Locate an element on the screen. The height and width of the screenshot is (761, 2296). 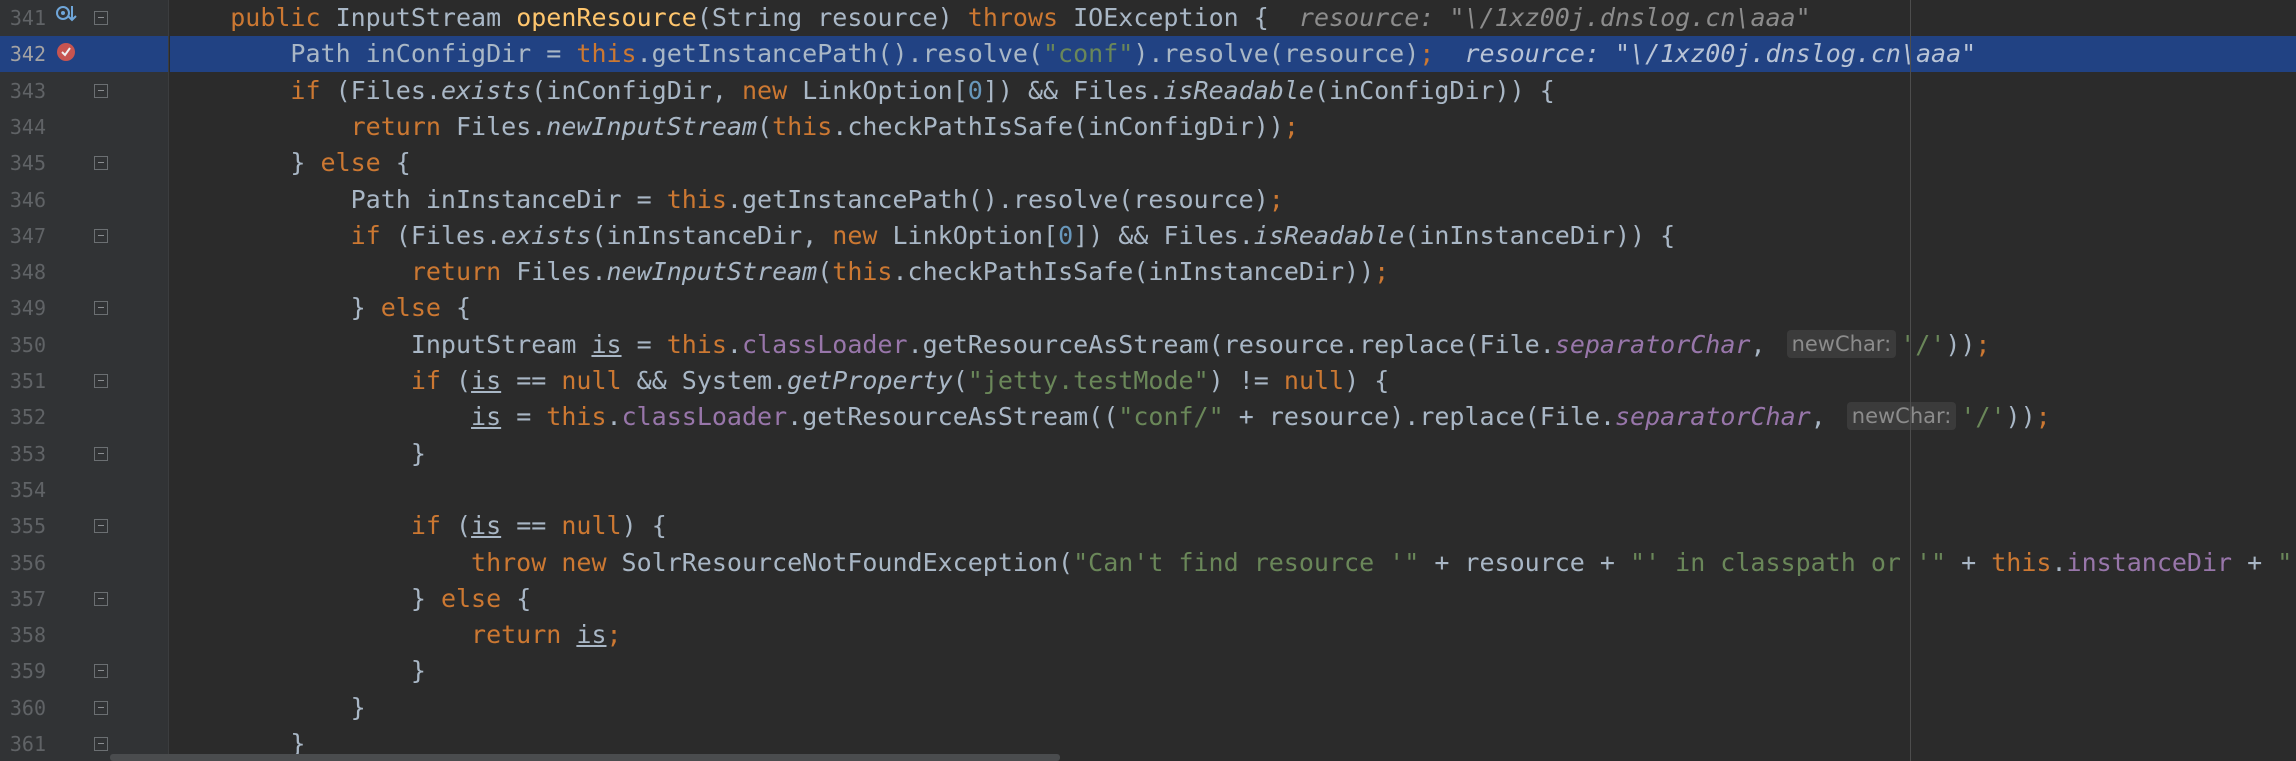
line-number: 361 is located at coordinates (23, 743).